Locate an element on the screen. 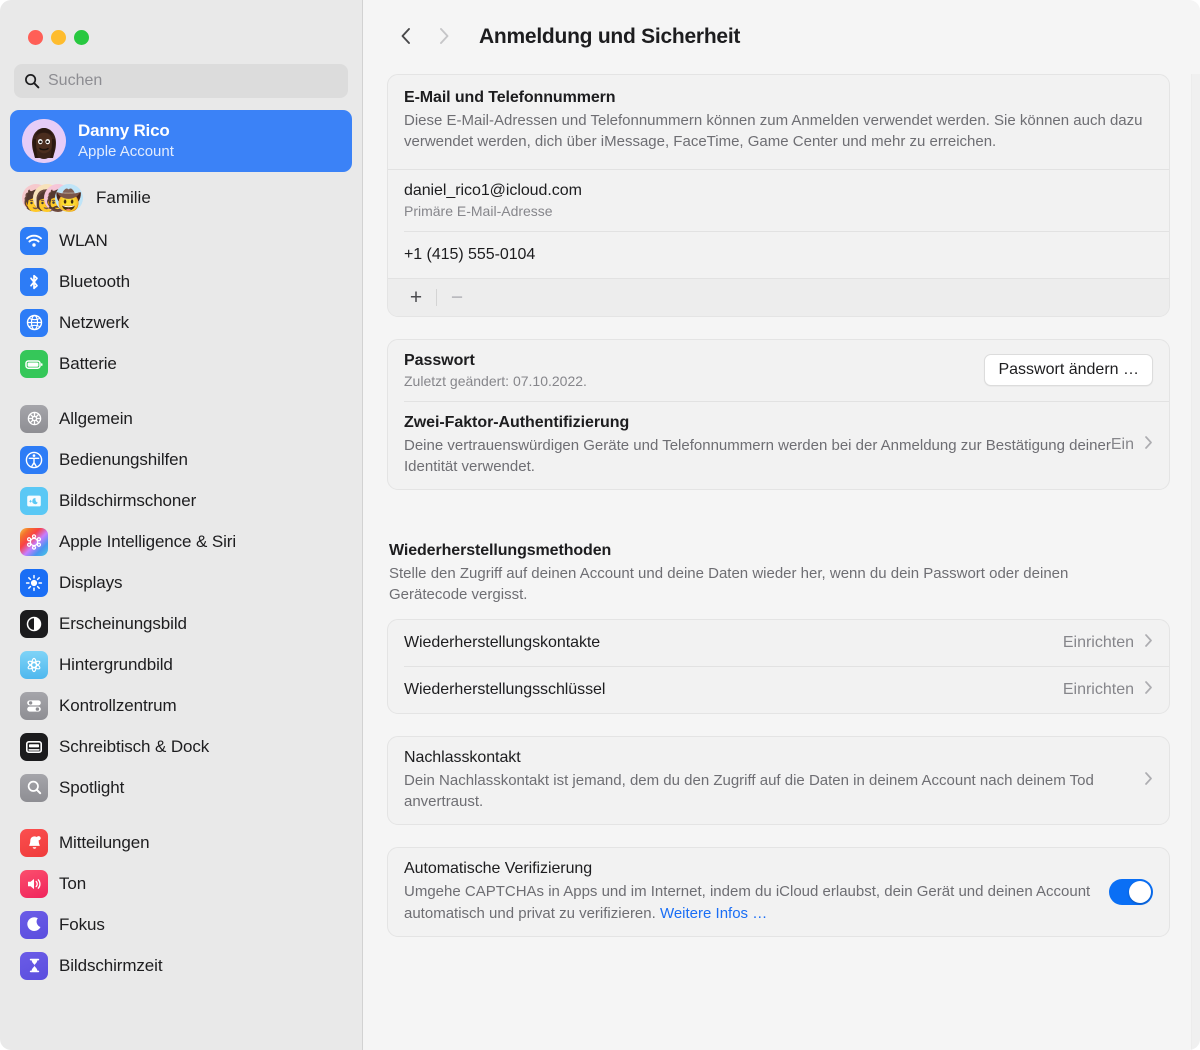 The width and height of the screenshot is (1200, 1050). traffic-lights is located at coordinates (181, 26).